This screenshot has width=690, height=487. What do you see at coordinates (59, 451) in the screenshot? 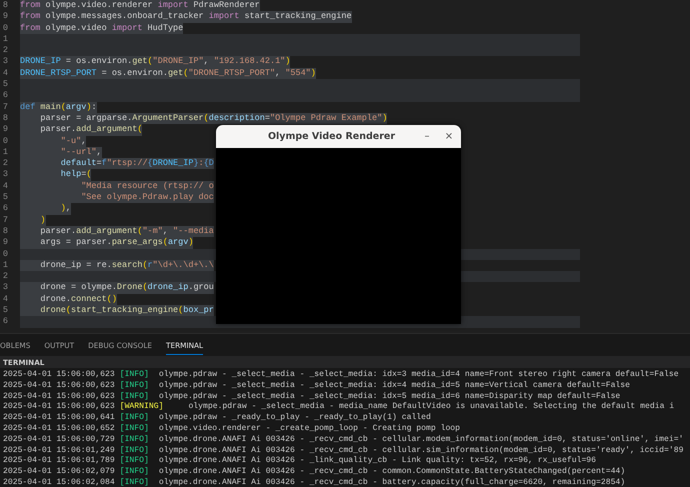
I see `log-timestamp: 2025-04-01 15:06:01,249` at bounding box center [59, 451].